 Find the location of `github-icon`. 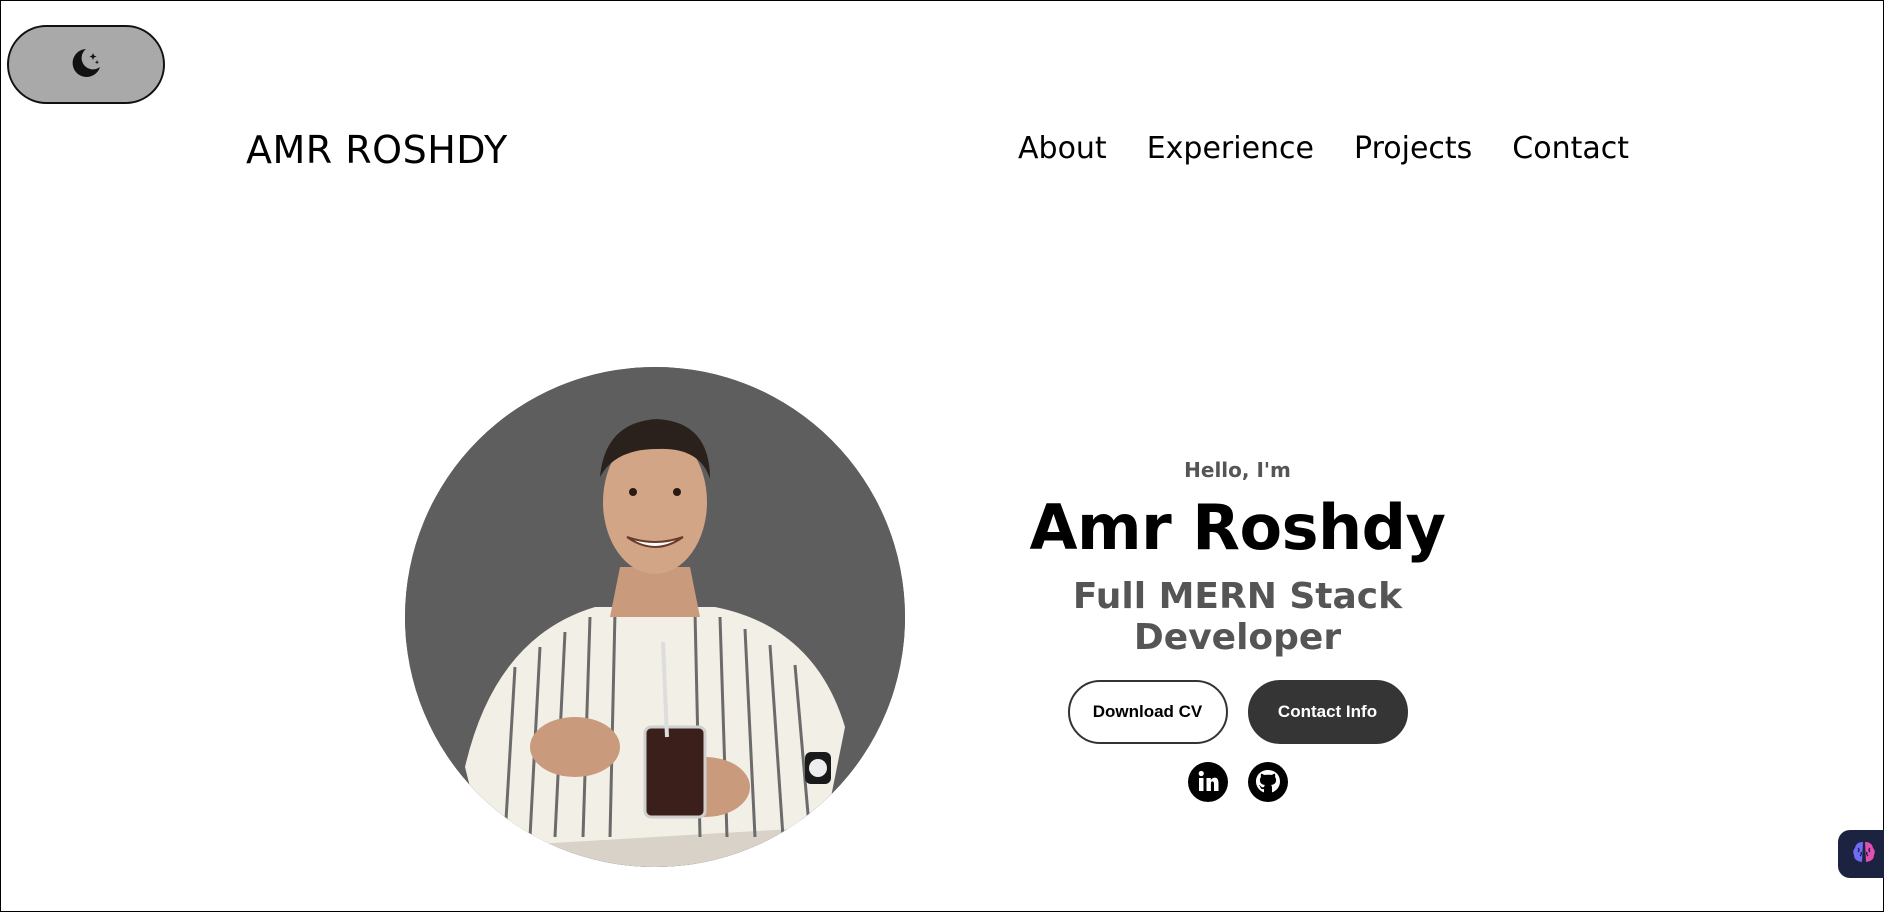

github-icon is located at coordinates (1267, 782).